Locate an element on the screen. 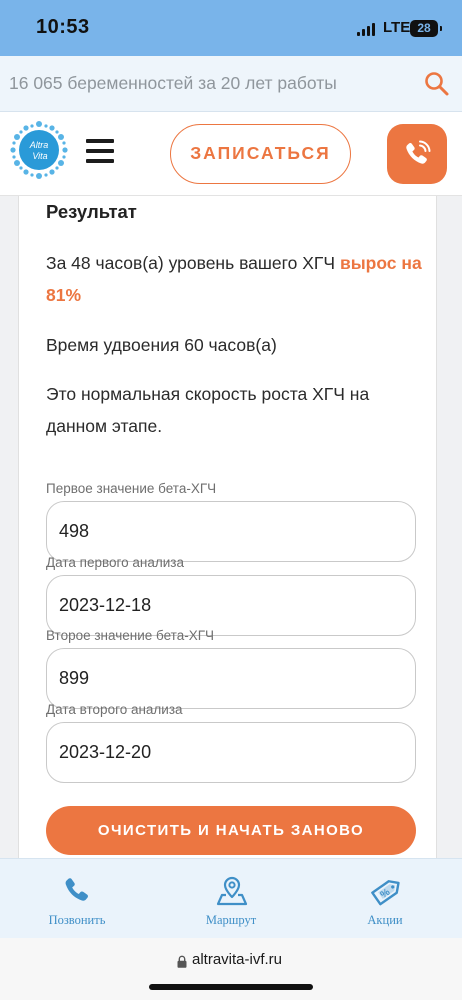  logo-text-top: Altra is located at coordinates (39, 145).